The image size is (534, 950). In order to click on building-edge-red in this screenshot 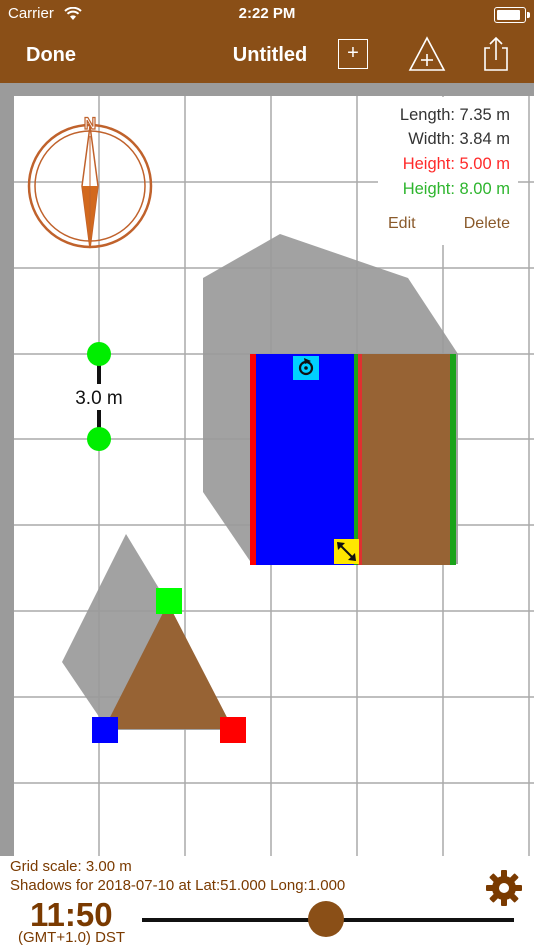, I will do `click(253, 459)`.